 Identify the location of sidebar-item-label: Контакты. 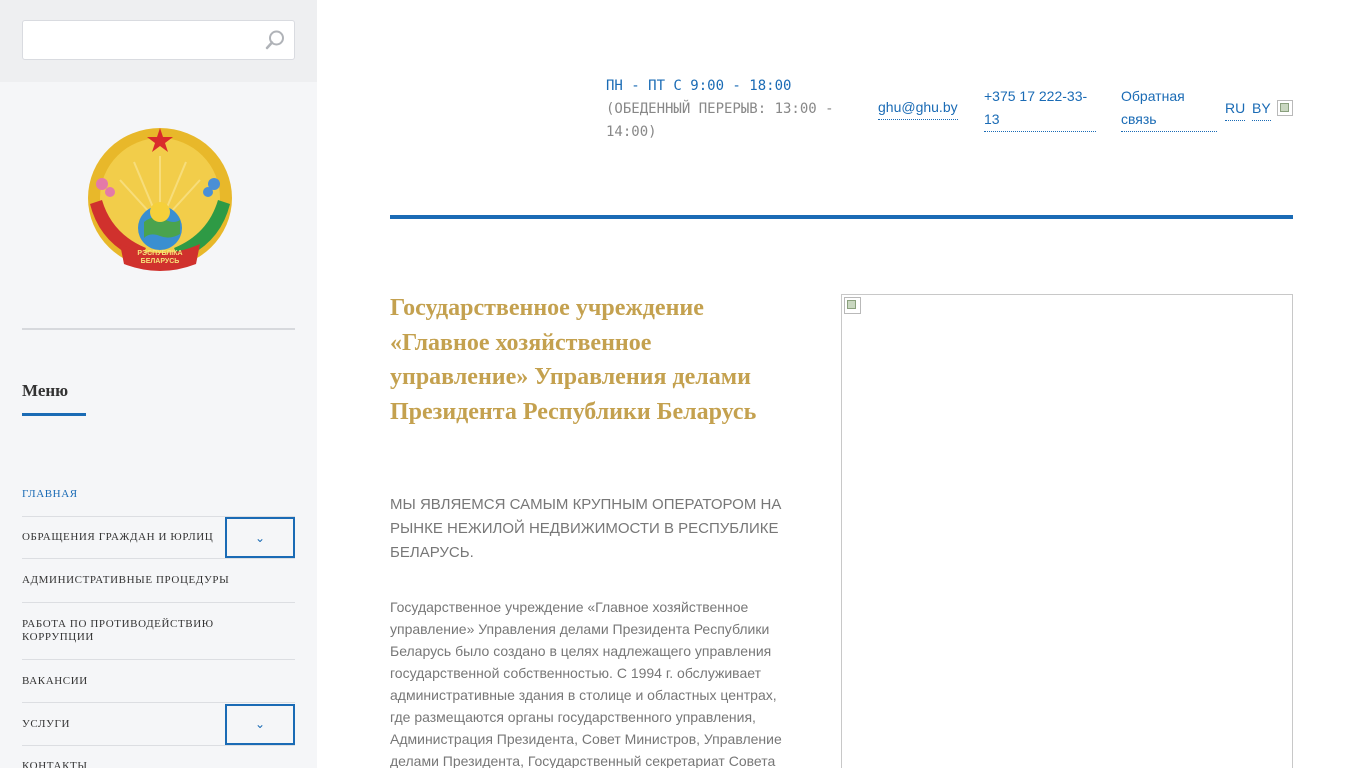
(158, 764).